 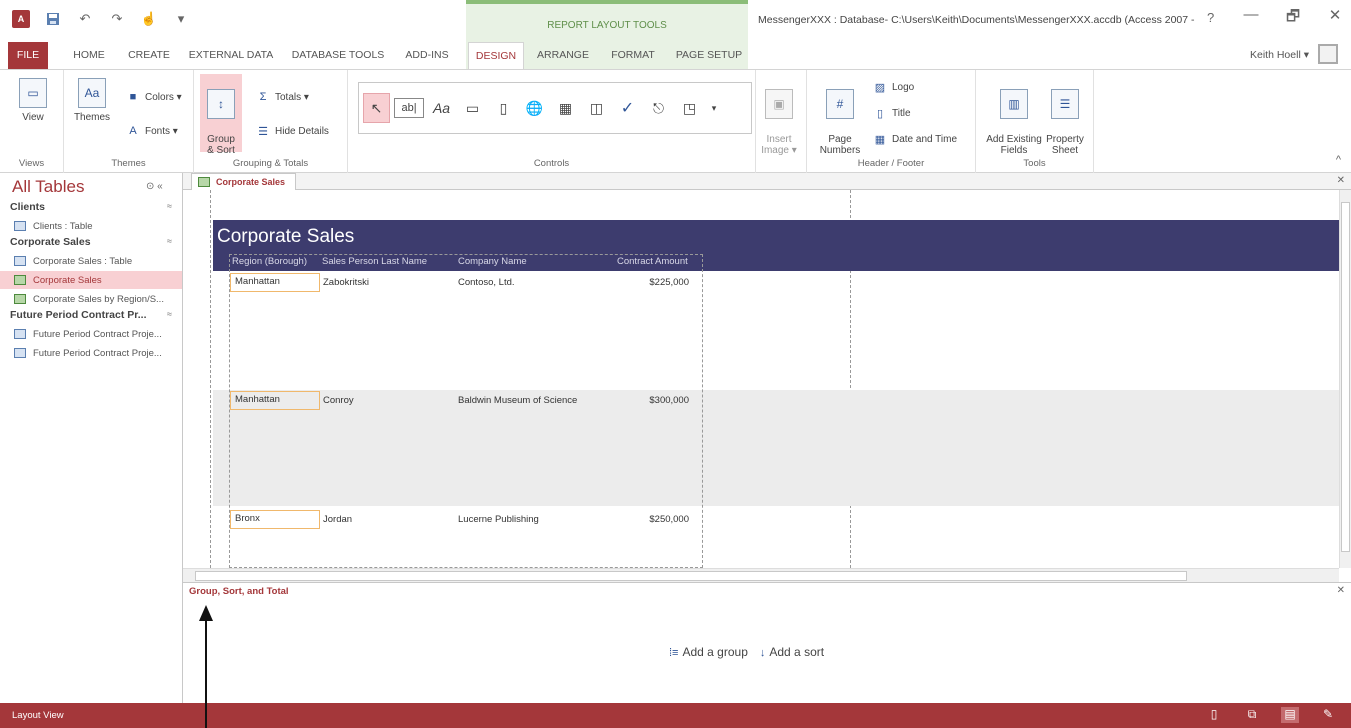 I want to click on user-name: Keith Hoell ▾, so click(x=1279, y=55).